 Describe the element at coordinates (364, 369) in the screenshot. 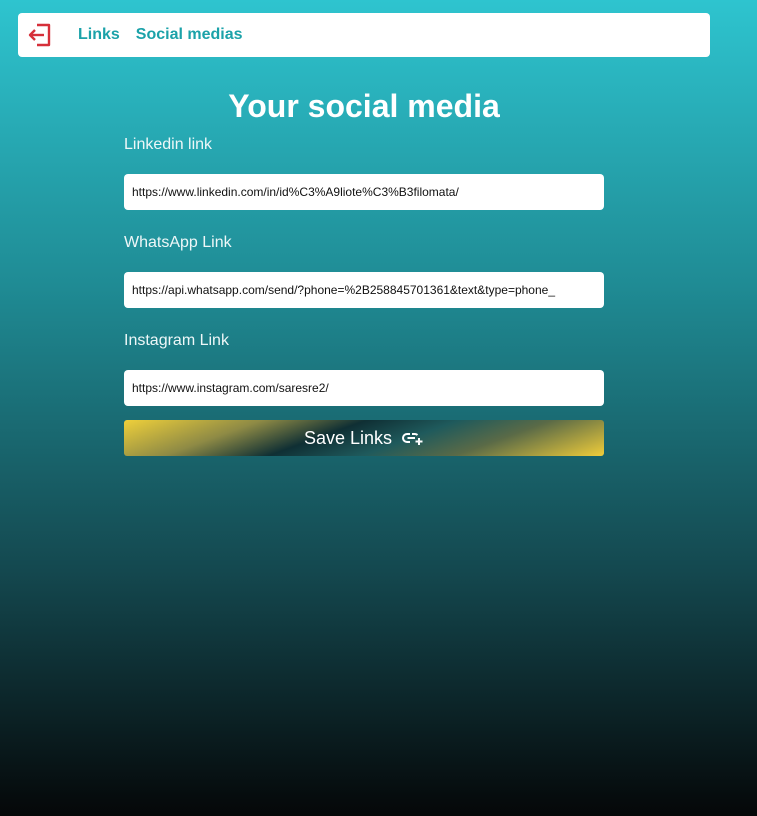

I see `instagram-group: Instagram Link` at that location.